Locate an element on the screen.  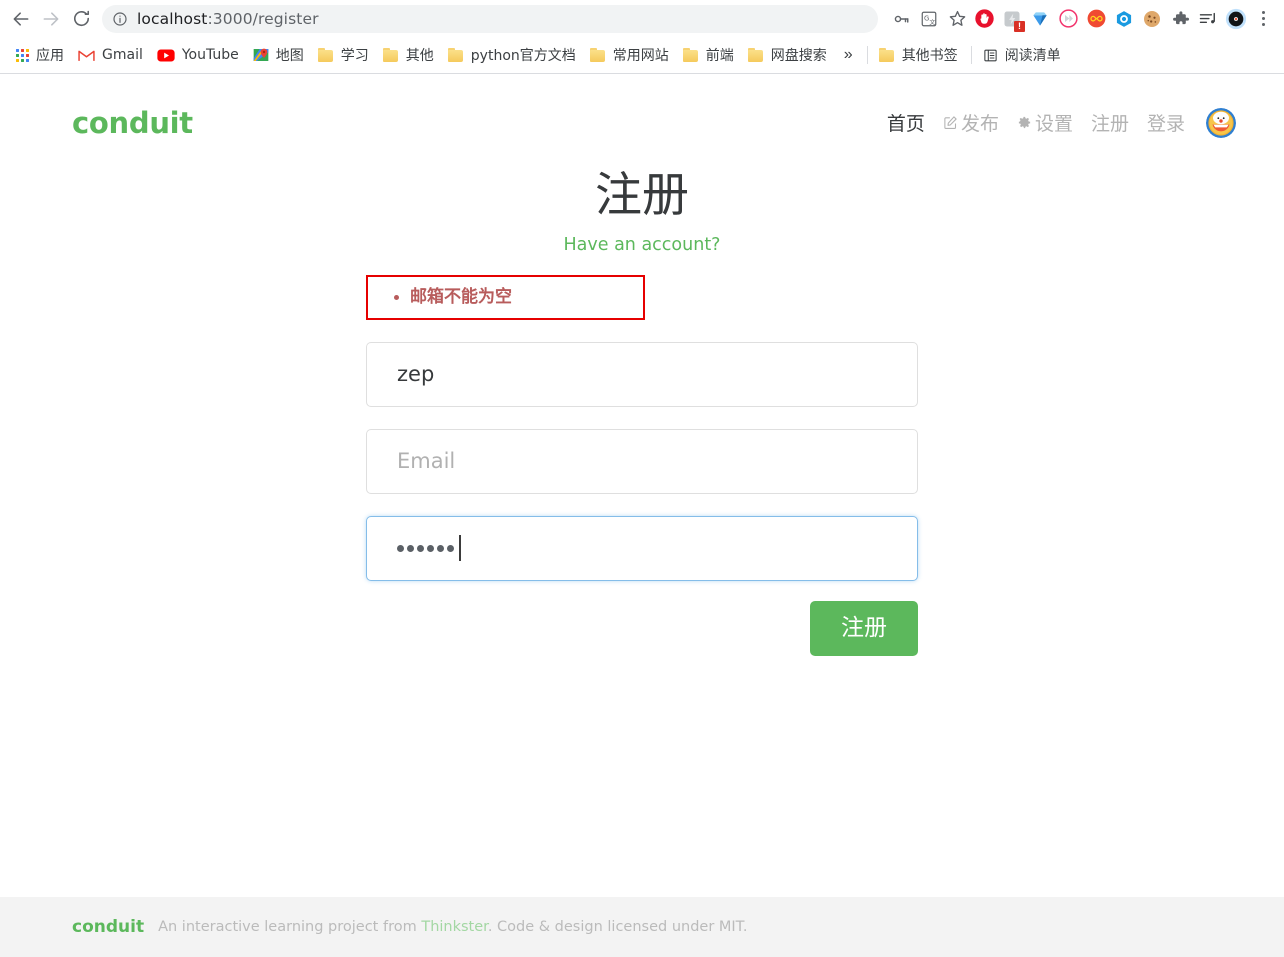
footer-text-after: . Code & design licensed under MIT. is located at coordinates (617, 927).